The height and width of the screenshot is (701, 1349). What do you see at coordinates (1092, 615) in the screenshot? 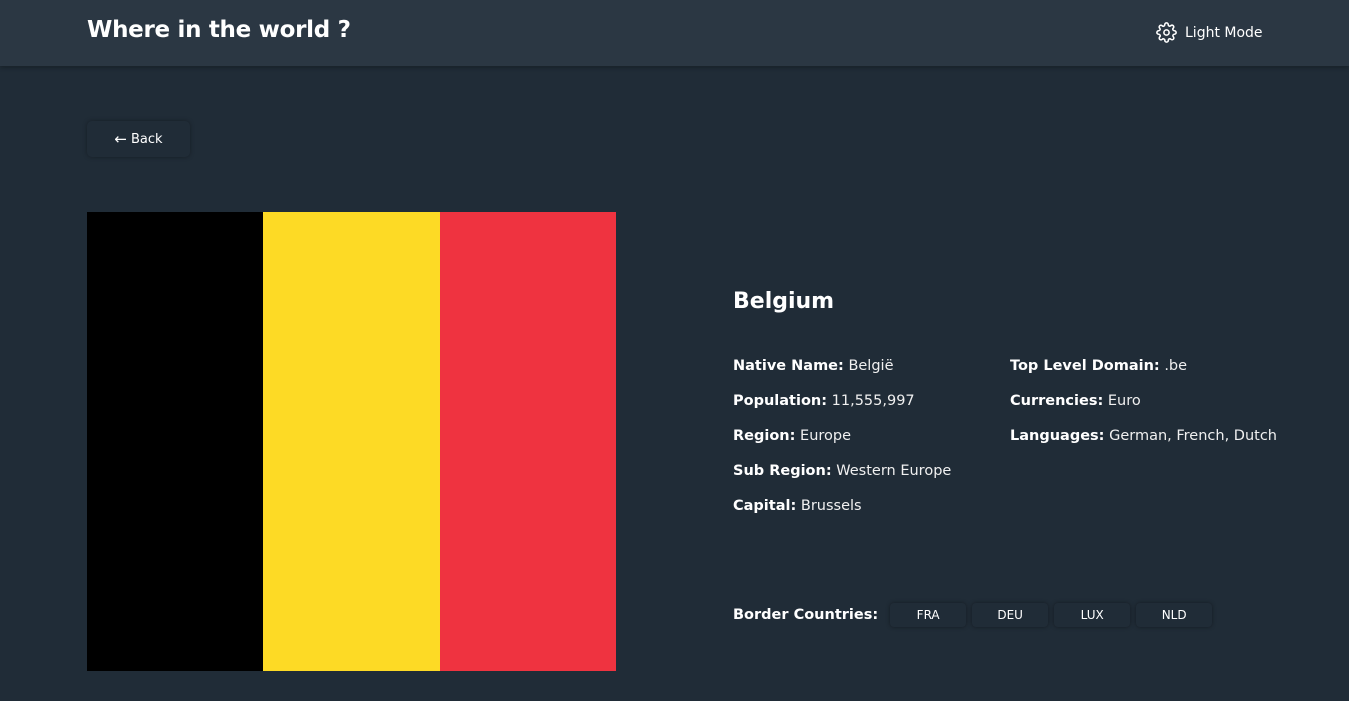
I see `border-country-button: LUX` at bounding box center [1092, 615].